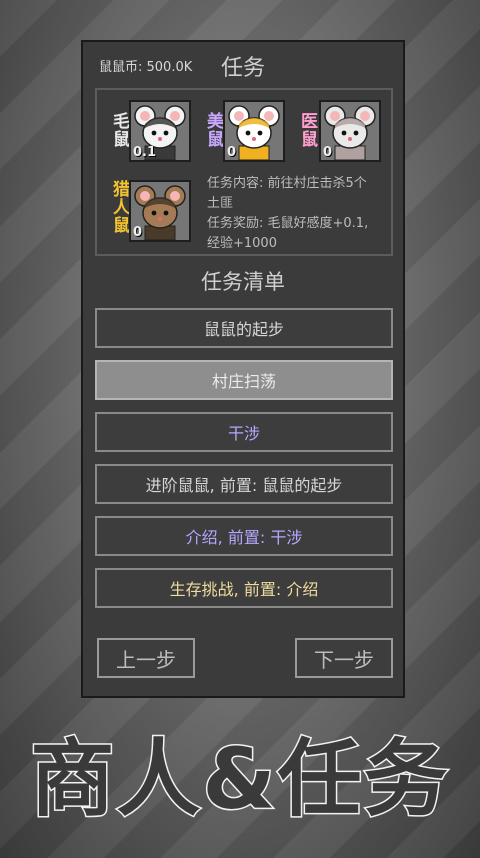 The height and width of the screenshot is (858, 480). What do you see at coordinates (232, 152) in the screenshot?
I see `party-level-1: 0` at bounding box center [232, 152].